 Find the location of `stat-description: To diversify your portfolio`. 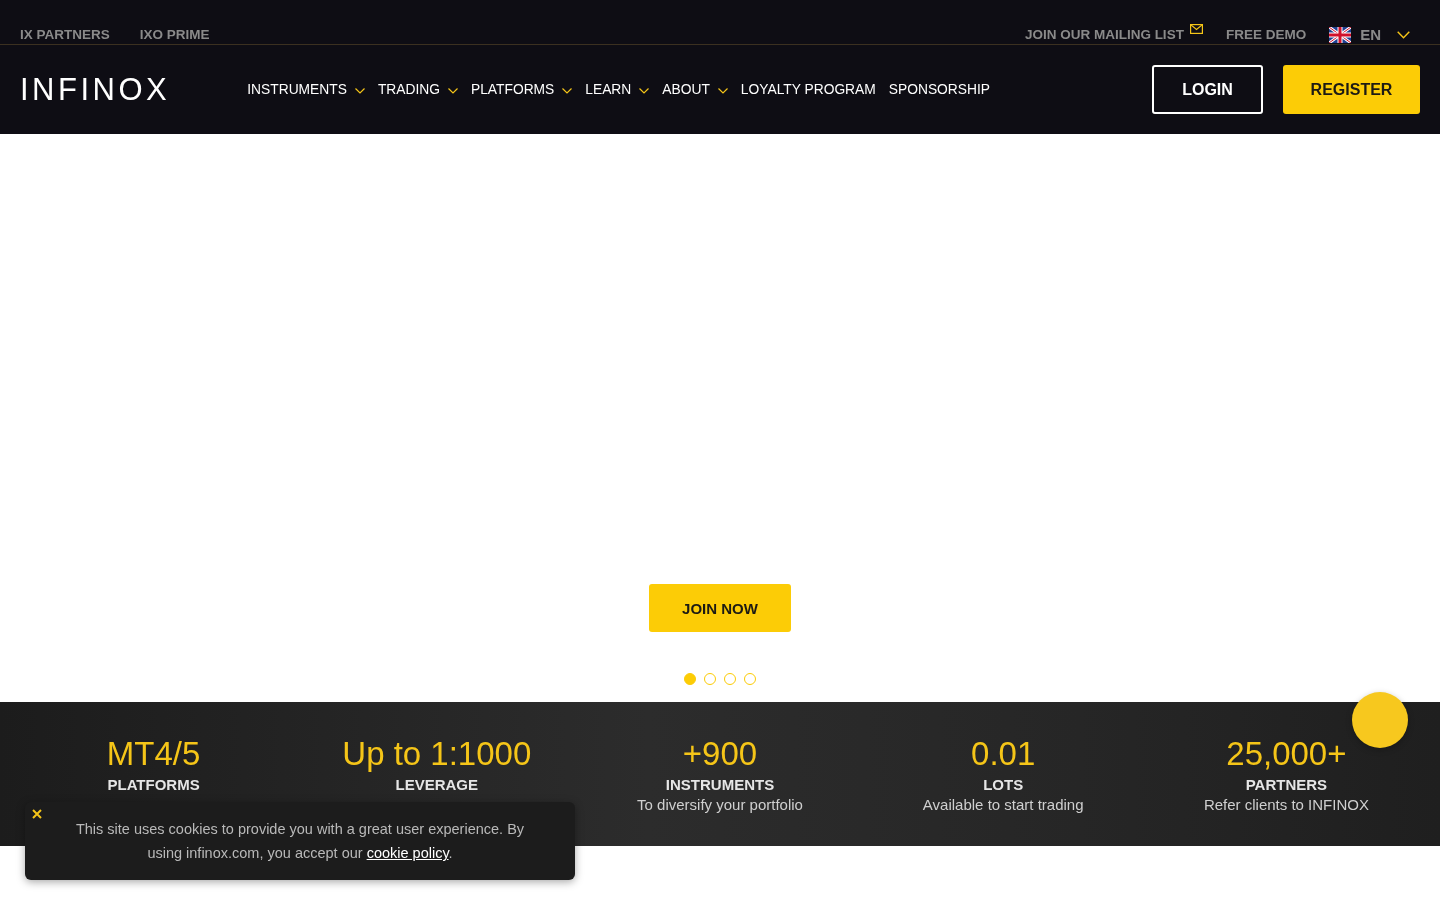

stat-description: To diversify your portfolio is located at coordinates (720, 805).